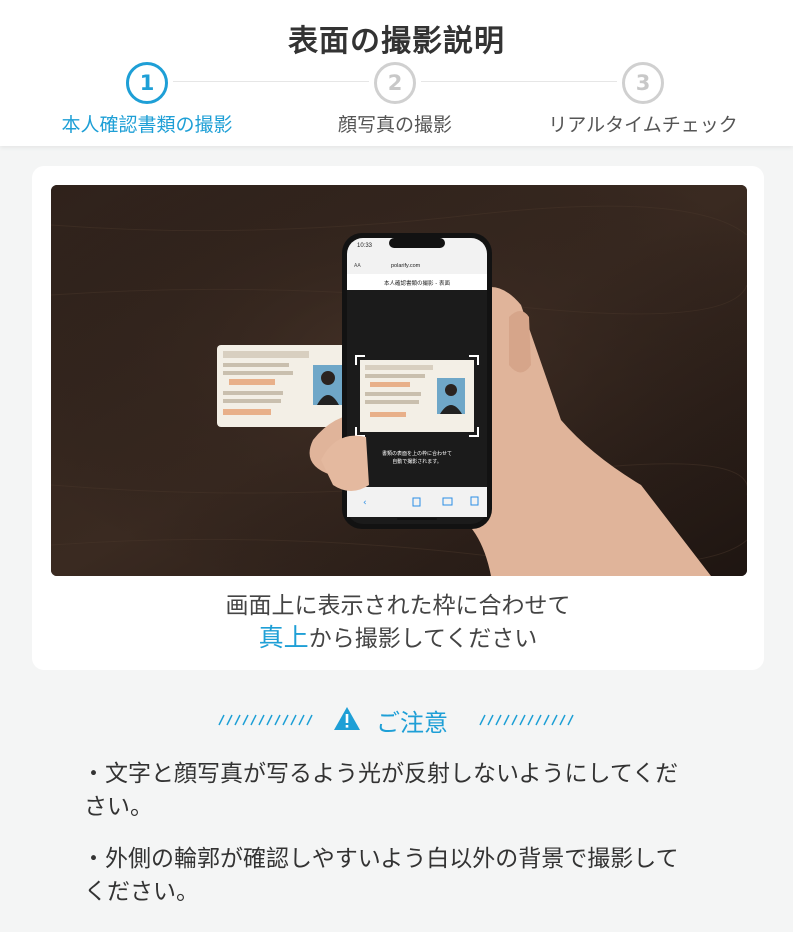 This screenshot has height=932, width=793. What do you see at coordinates (147, 83) in the screenshot?
I see `step-number: 1` at bounding box center [147, 83].